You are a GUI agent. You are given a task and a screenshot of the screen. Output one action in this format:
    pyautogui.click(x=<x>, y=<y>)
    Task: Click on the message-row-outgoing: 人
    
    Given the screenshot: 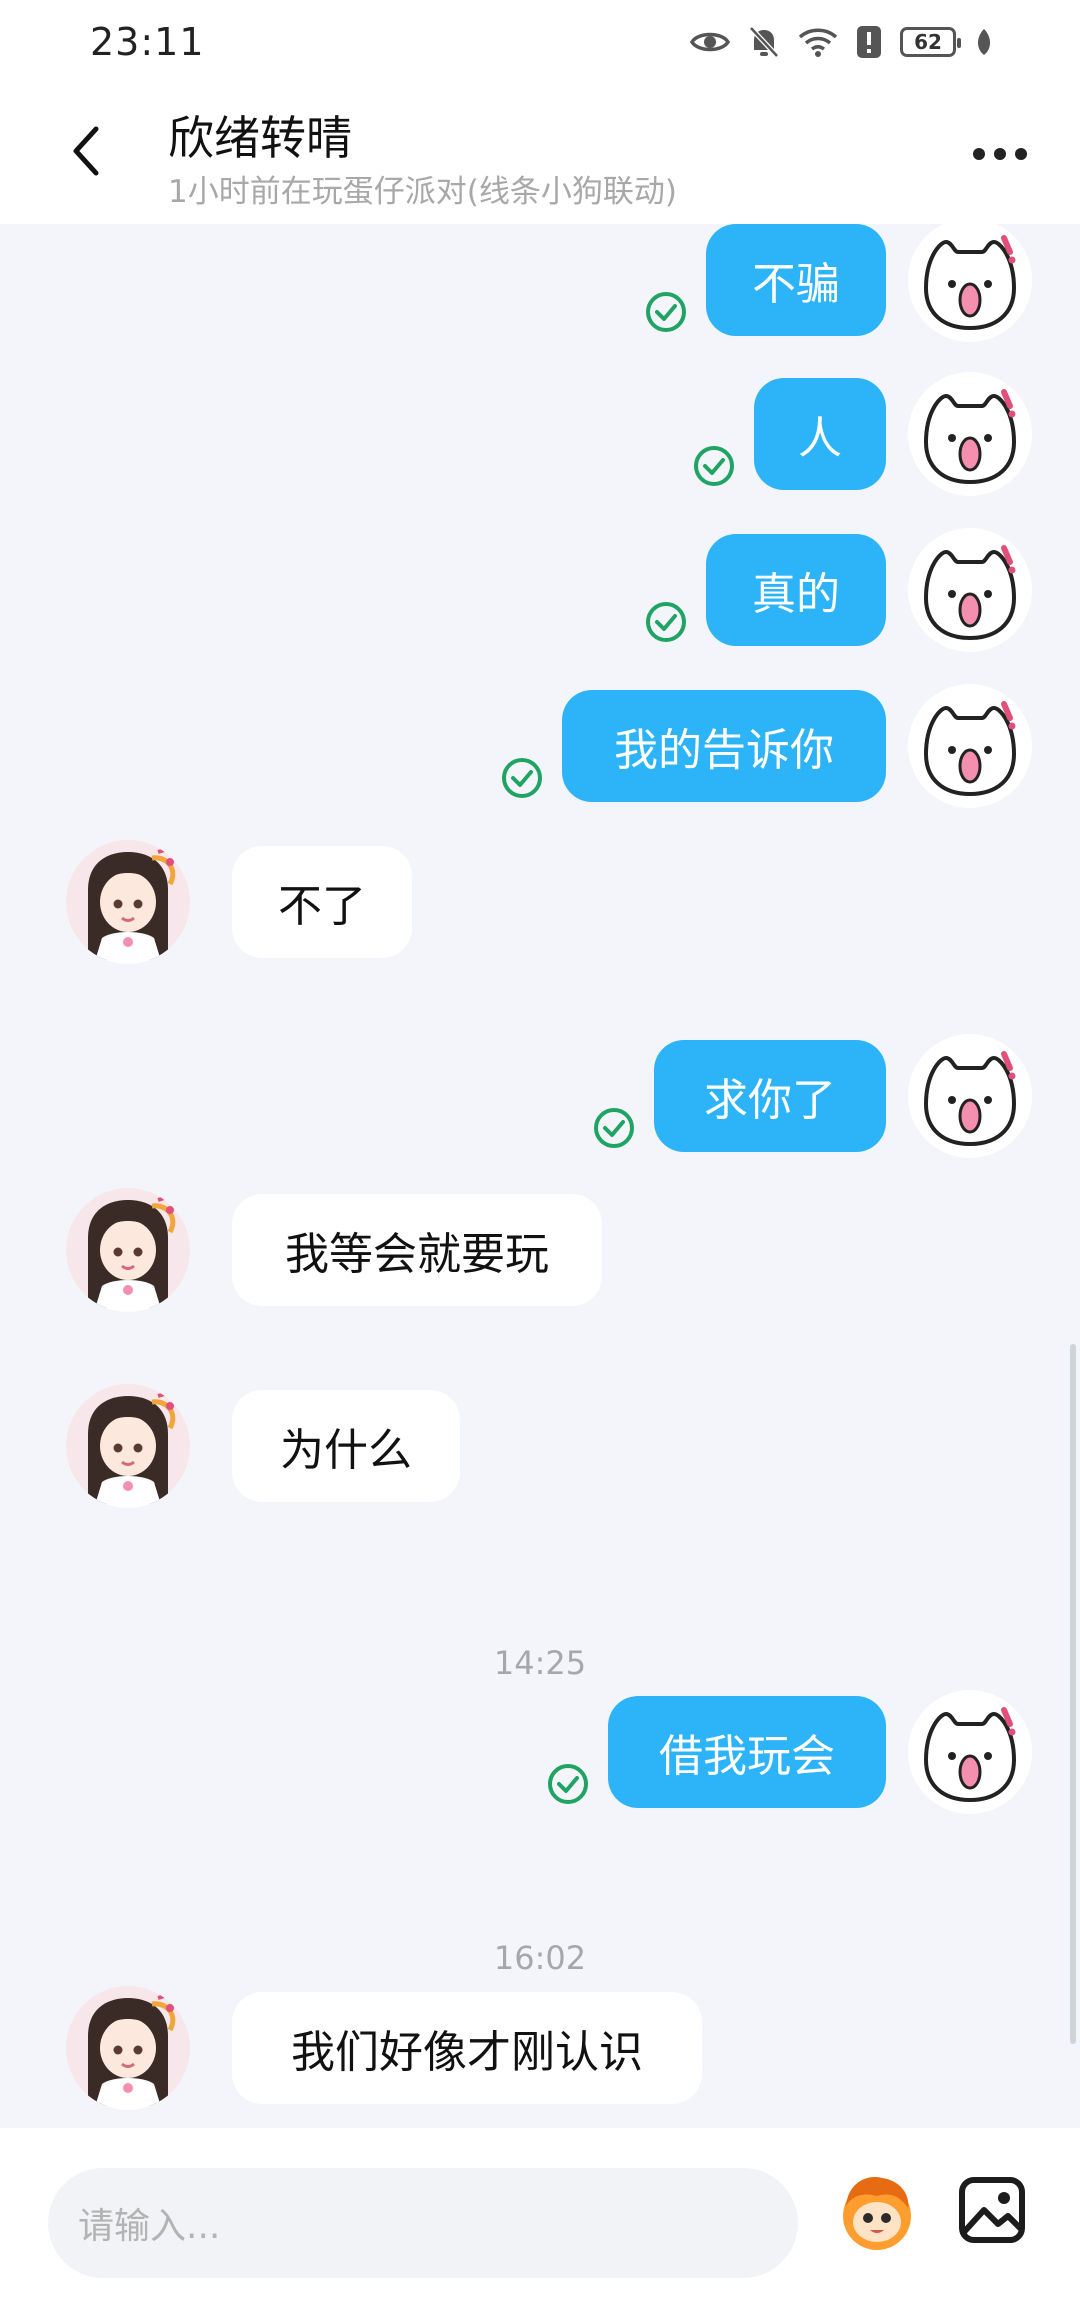 What is the action you would take?
    pyautogui.click(x=540, y=435)
    